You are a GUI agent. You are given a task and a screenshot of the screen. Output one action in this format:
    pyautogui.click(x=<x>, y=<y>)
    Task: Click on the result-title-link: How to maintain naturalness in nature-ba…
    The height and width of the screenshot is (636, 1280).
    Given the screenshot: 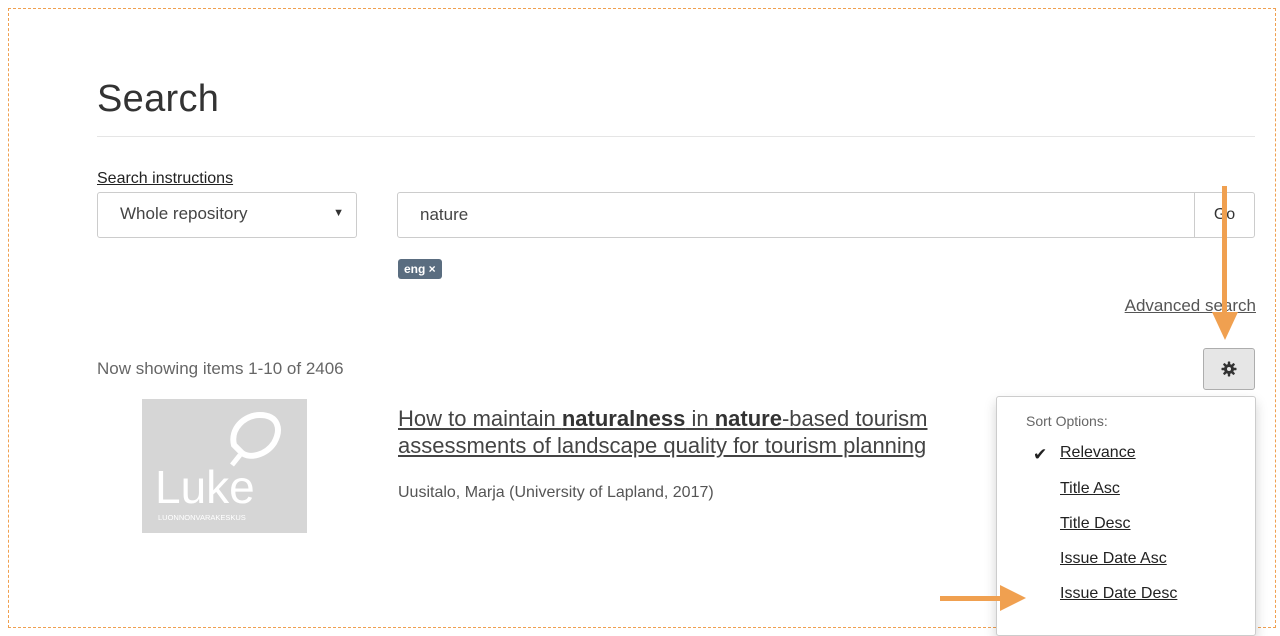 What is the action you would take?
    pyautogui.click(x=708, y=432)
    